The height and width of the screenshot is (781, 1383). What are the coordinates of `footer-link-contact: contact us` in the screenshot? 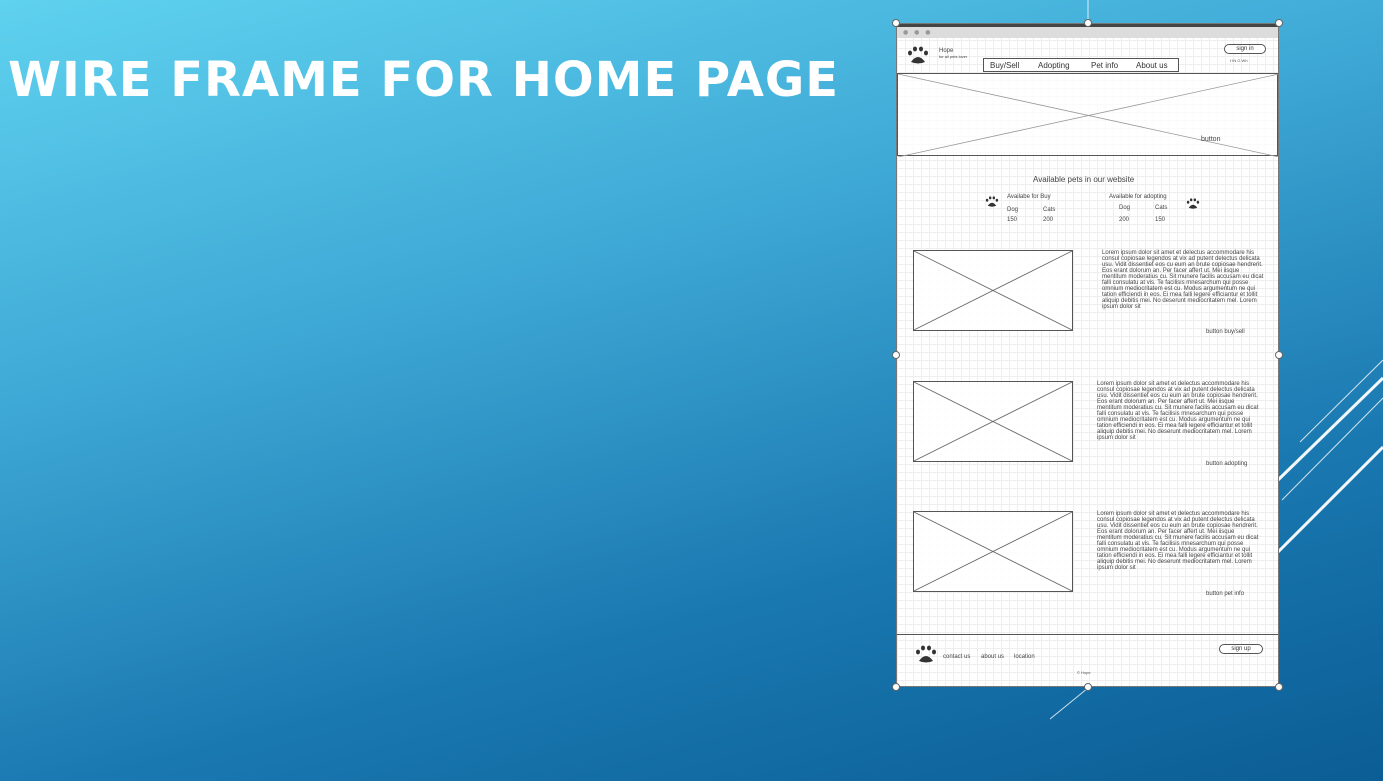 It's located at (956, 657).